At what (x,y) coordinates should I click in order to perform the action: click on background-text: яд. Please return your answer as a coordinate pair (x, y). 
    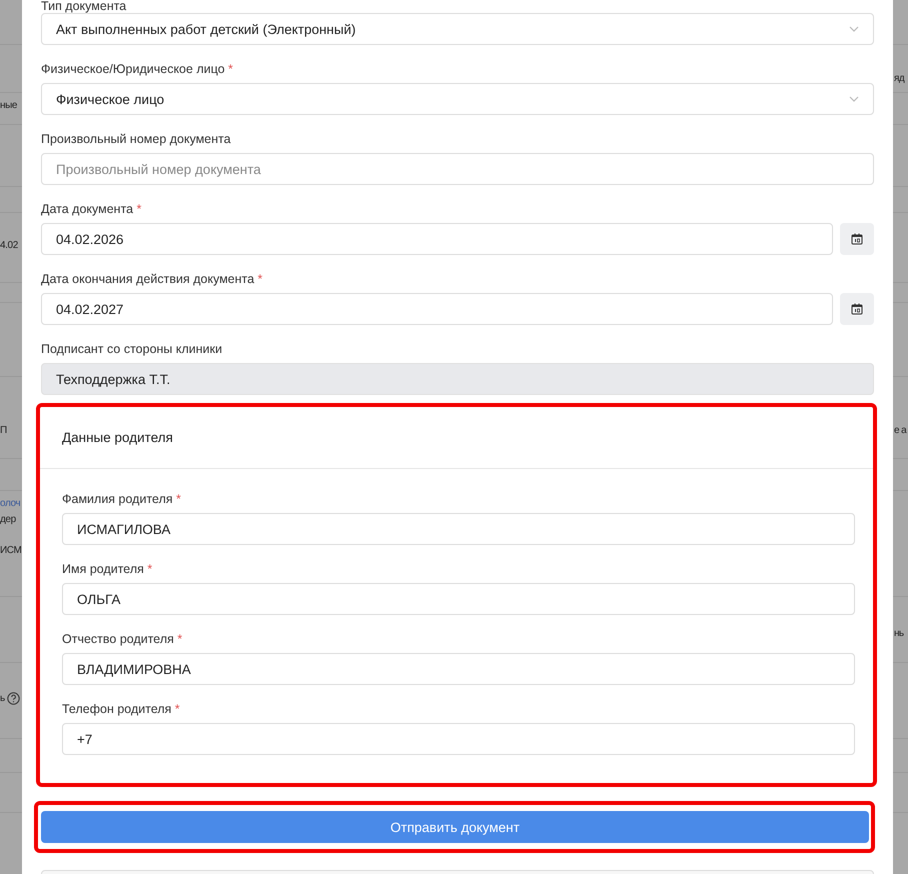
    Looking at the image, I should click on (899, 78).